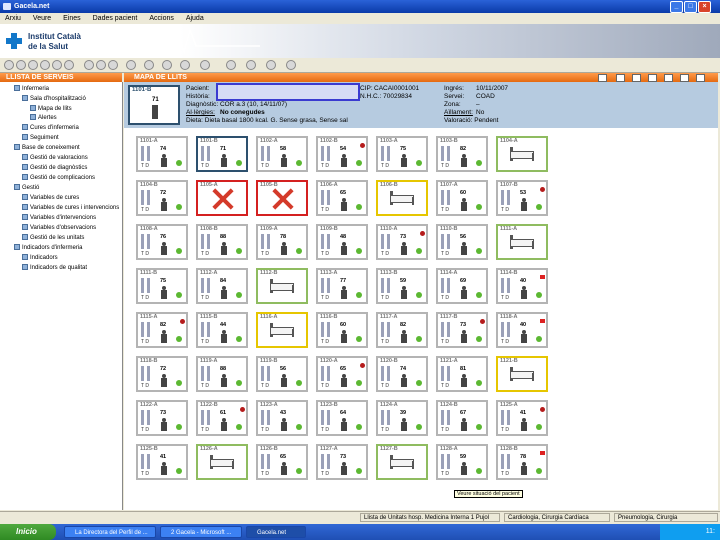 This screenshot has height=540, width=720. I want to click on chart-icon, so click(149, 65).